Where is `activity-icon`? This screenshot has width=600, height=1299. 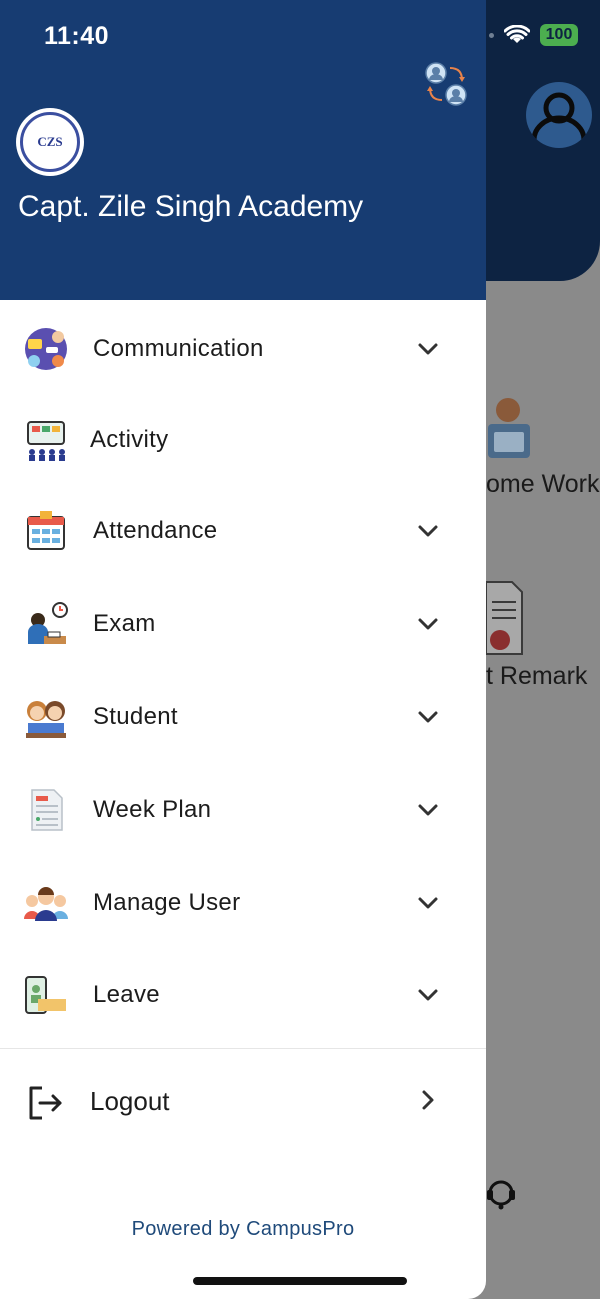 activity-icon is located at coordinates (46, 441).